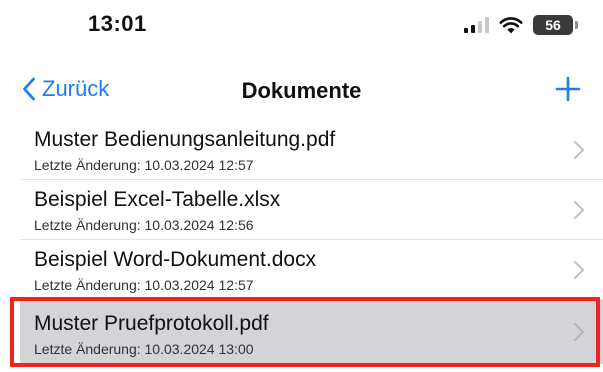  Describe the element at coordinates (476, 25) in the screenshot. I see `cellular-signal-icon` at that location.